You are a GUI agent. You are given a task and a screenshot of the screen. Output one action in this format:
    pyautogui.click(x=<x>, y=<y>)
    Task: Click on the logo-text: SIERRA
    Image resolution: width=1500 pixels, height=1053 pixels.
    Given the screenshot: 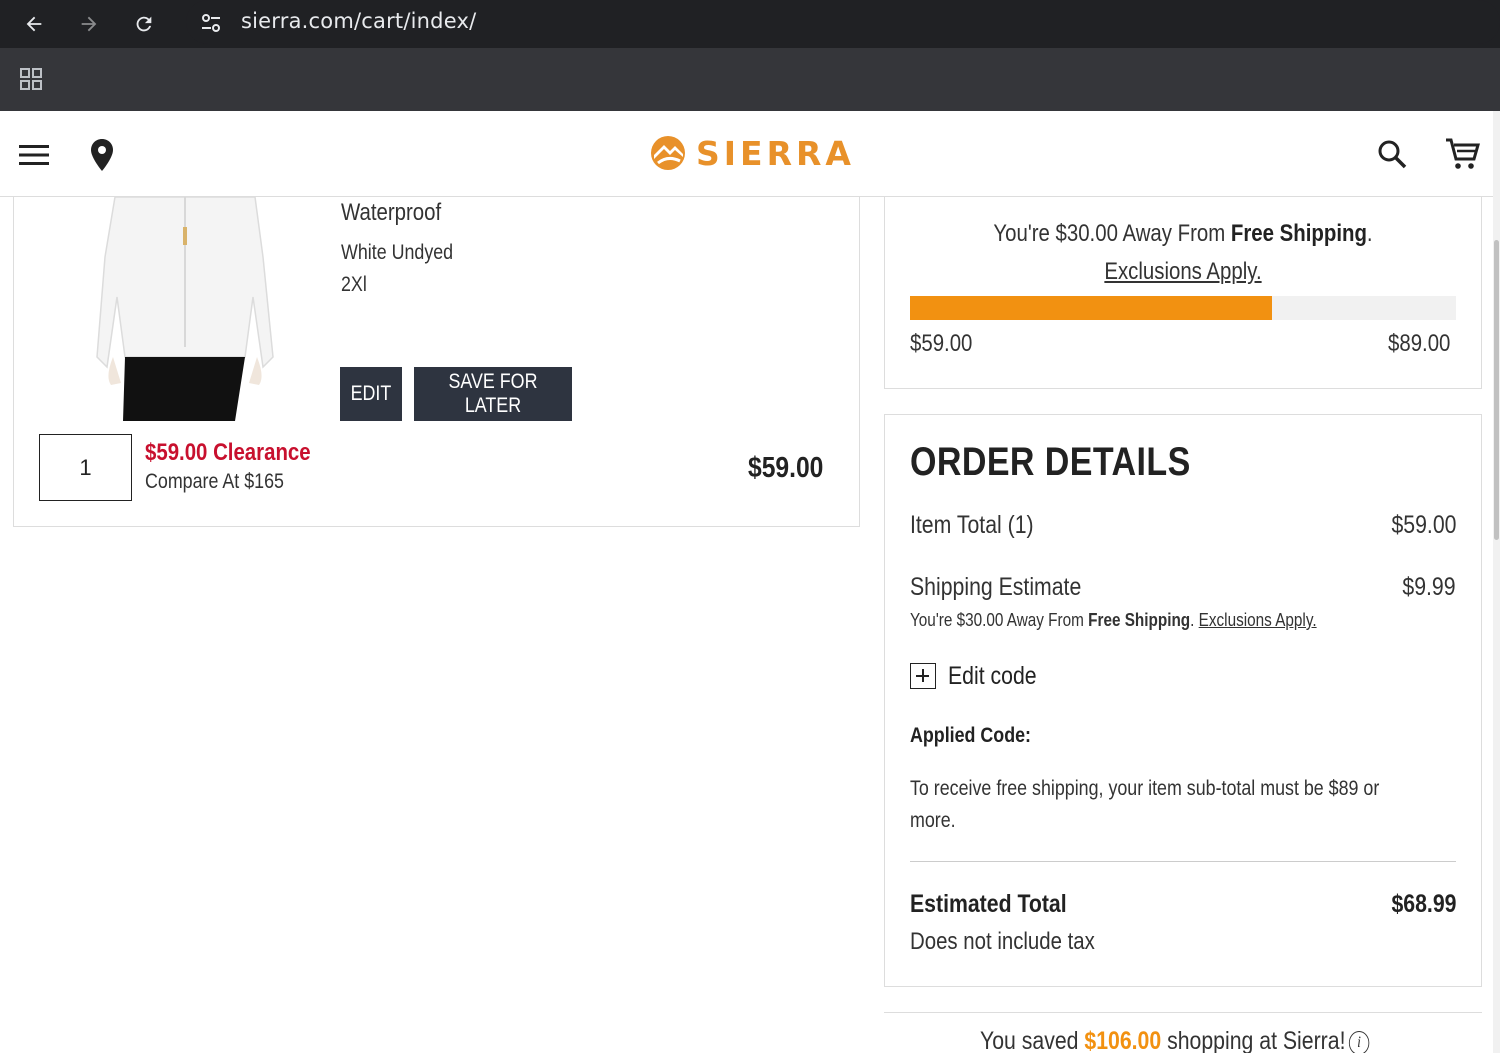 What is the action you would take?
    pyautogui.click(x=775, y=153)
    